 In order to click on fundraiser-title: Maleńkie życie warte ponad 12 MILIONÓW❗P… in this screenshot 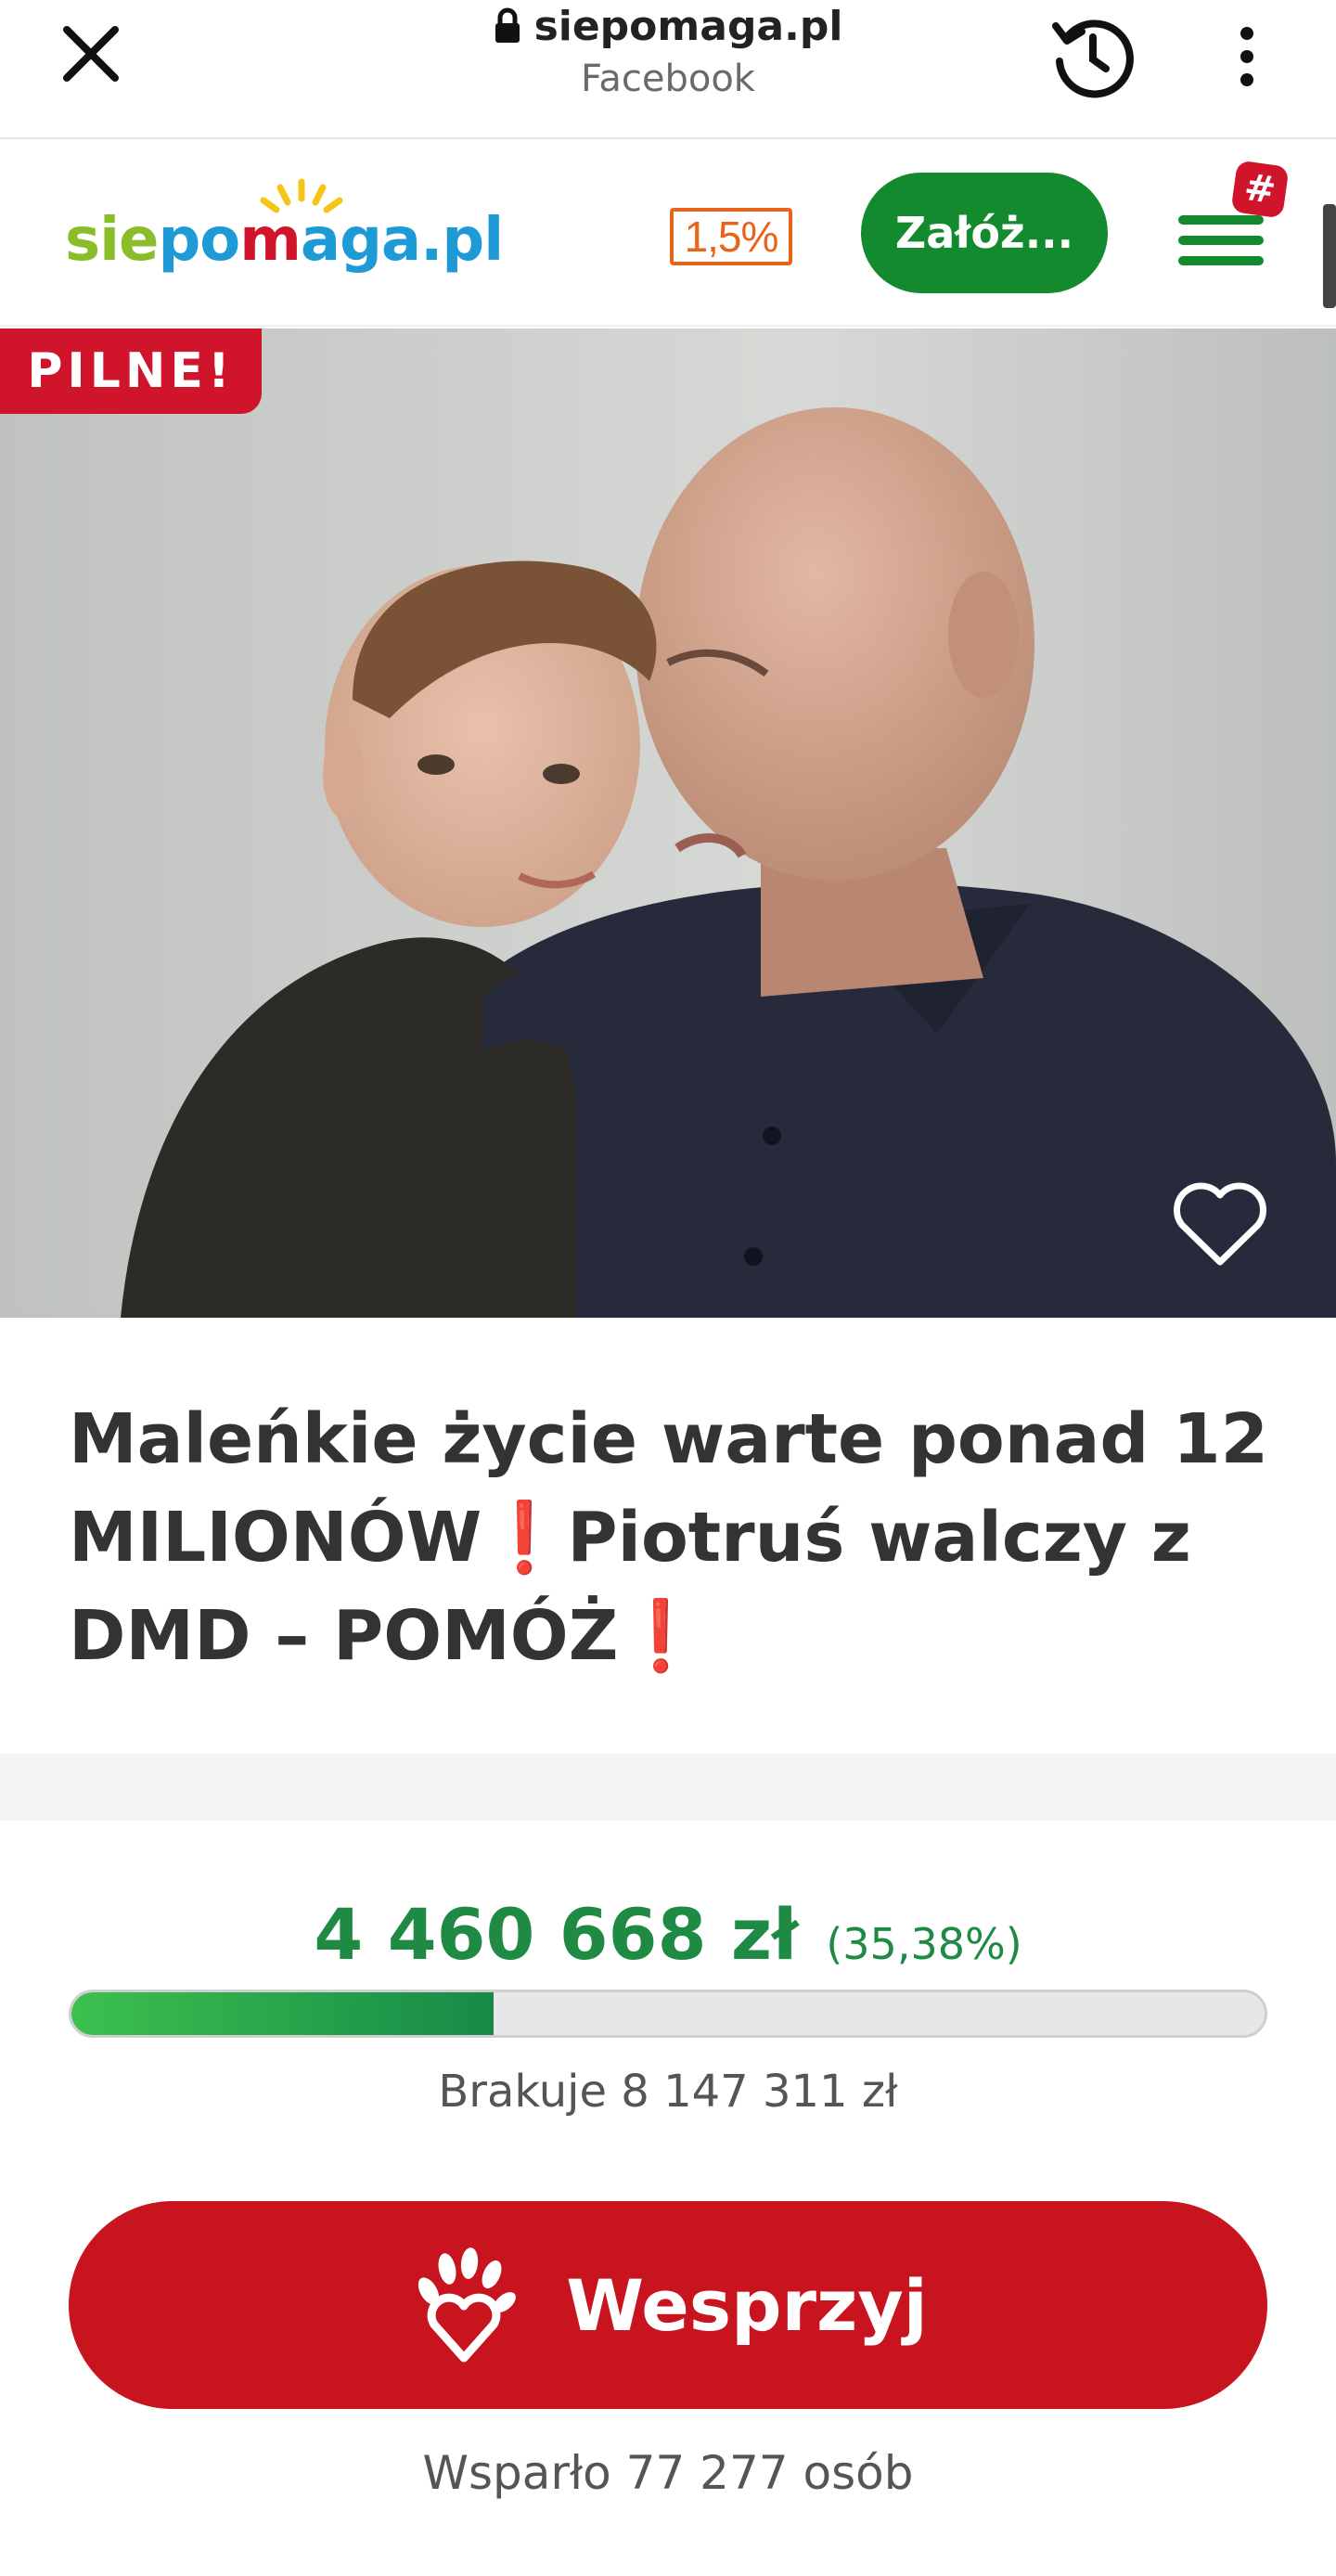, I will do `click(669, 1538)`.